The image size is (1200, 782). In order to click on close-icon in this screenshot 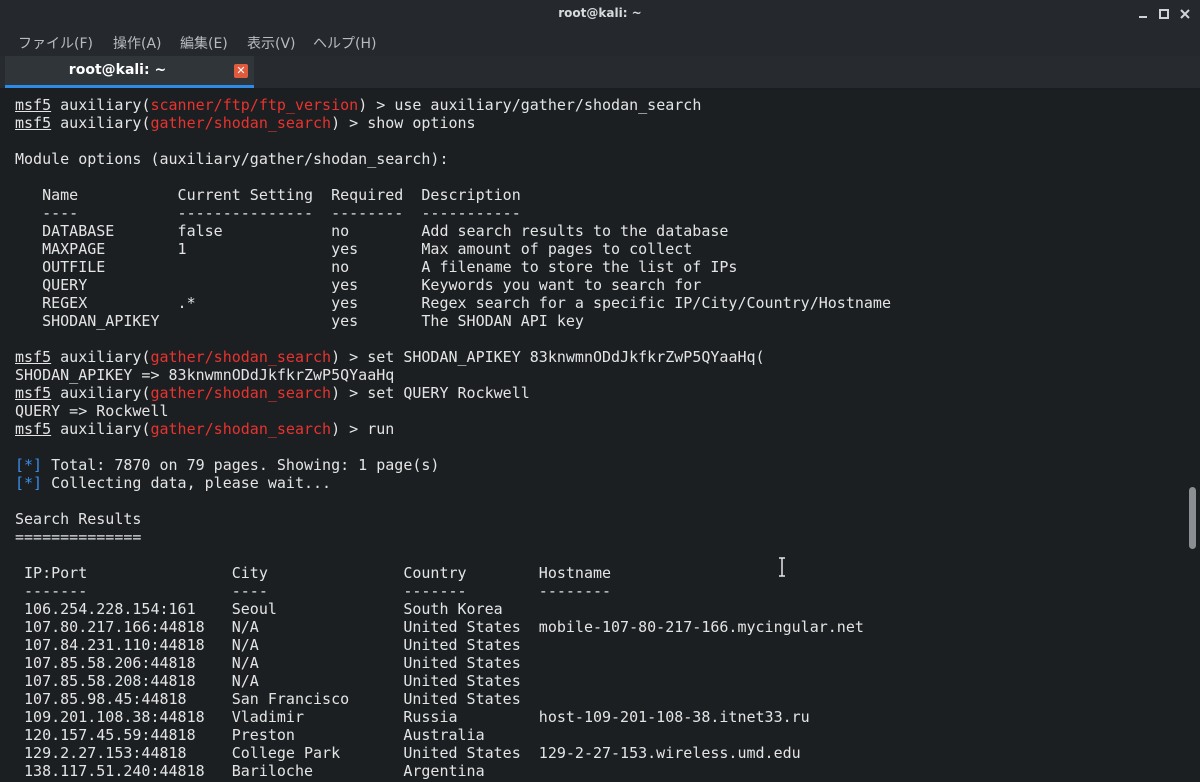, I will do `click(1185, 14)`.